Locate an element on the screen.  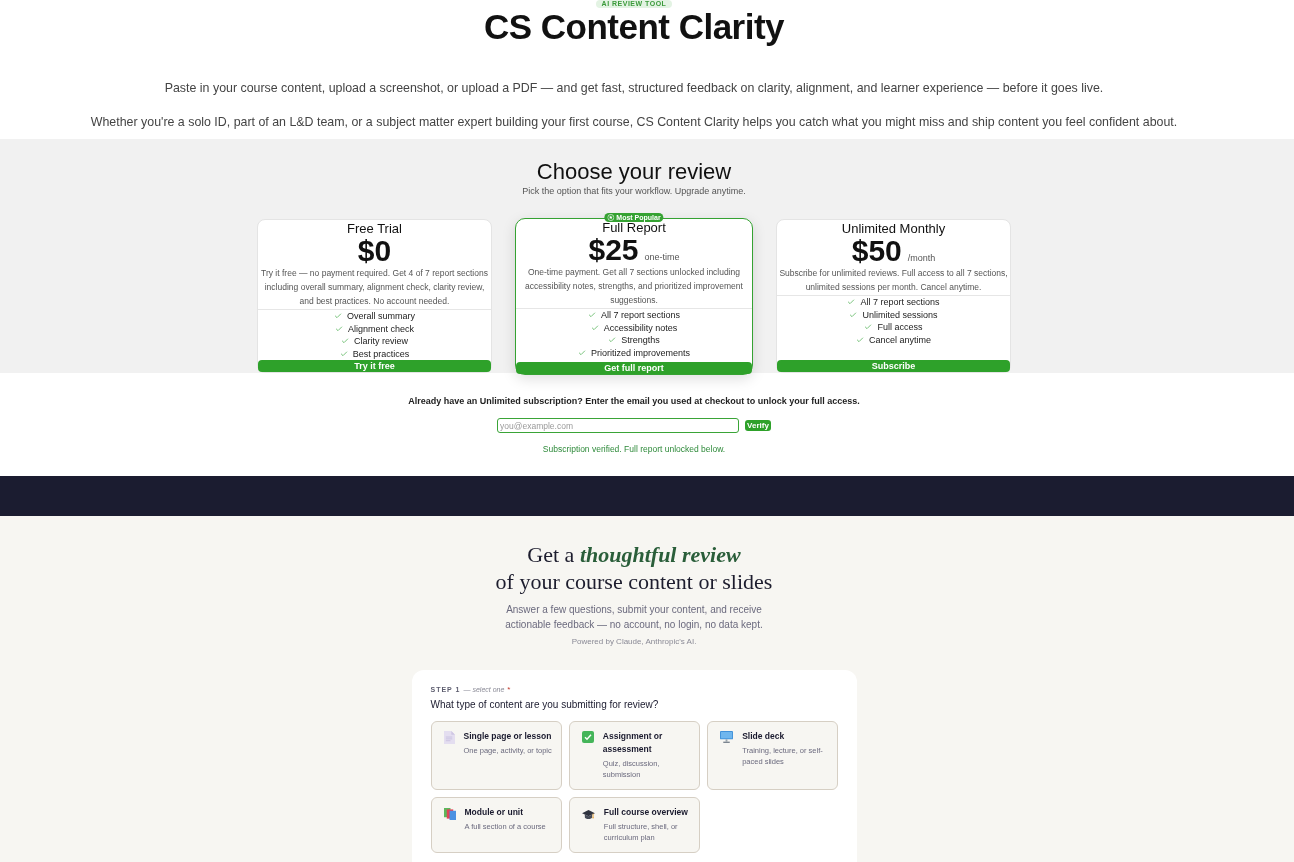
graduation-cap-icon is located at coordinates (588, 814).